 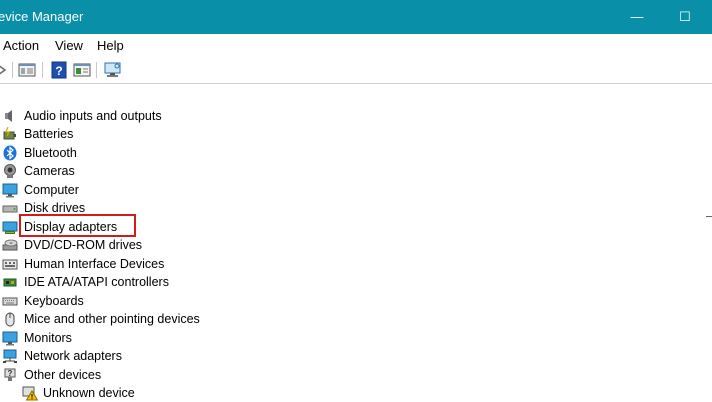 I want to click on tree-item-keyboards: Keyboards, so click(x=350, y=301).